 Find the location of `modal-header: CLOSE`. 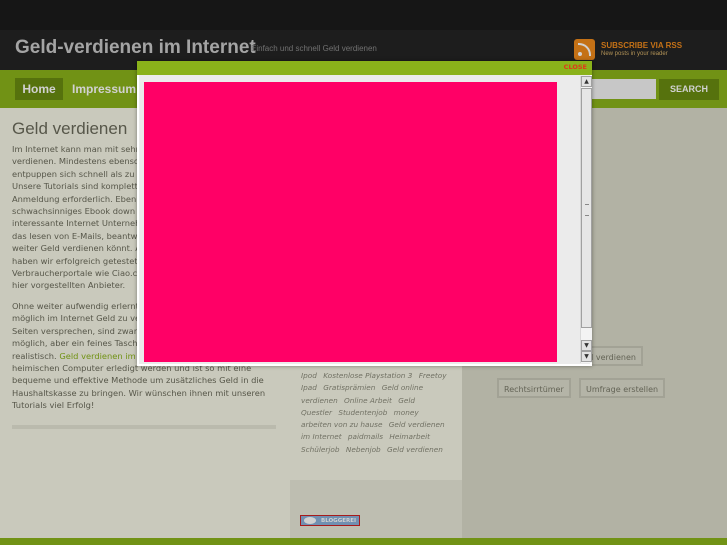

modal-header: CLOSE is located at coordinates (364, 68).